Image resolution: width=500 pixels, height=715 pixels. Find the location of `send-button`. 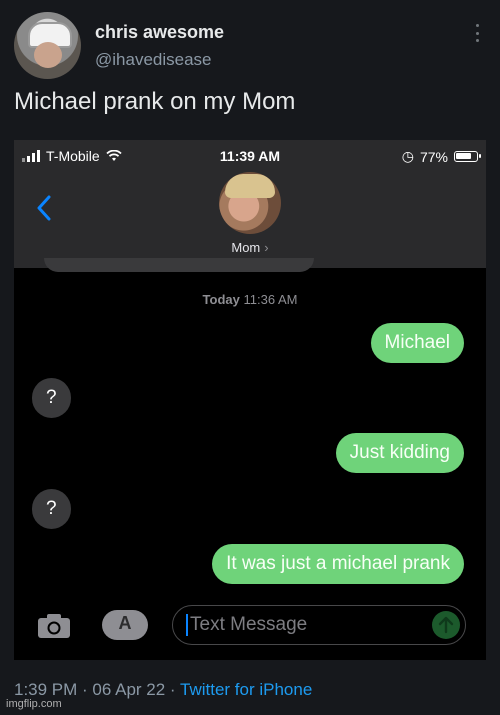

send-button is located at coordinates (446, 625).